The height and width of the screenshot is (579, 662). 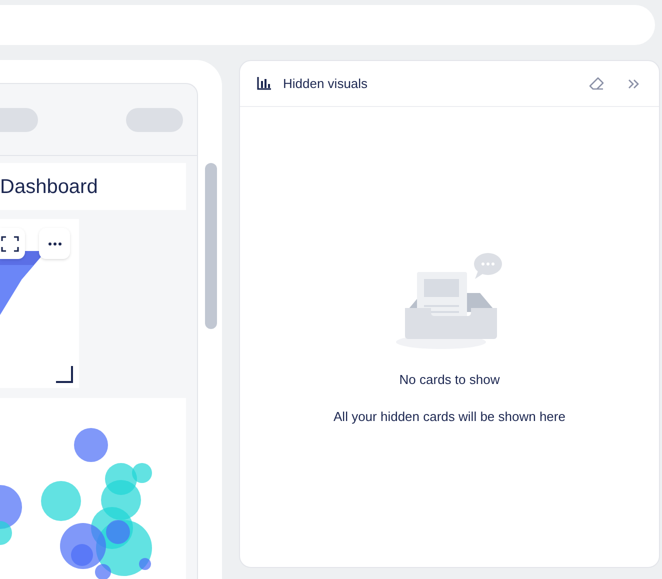 I want to click on dashboard-title: Dashboard, so click(x=49, y=187).